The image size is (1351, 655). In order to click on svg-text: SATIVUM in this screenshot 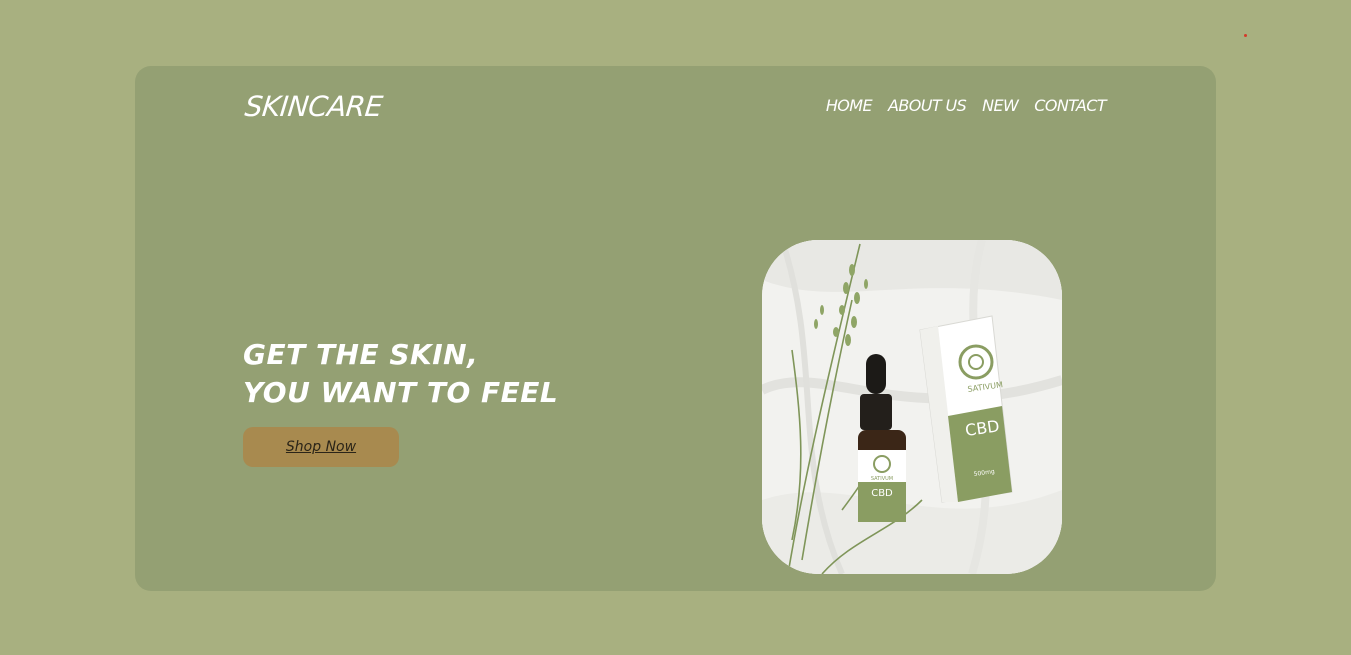, I will do `click(882, 479)`.